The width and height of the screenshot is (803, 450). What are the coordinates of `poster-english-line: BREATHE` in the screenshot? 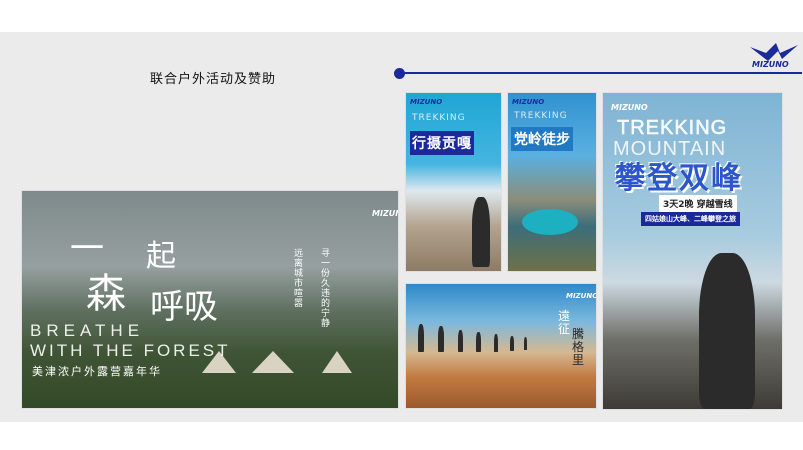 It's located at (87, 330).